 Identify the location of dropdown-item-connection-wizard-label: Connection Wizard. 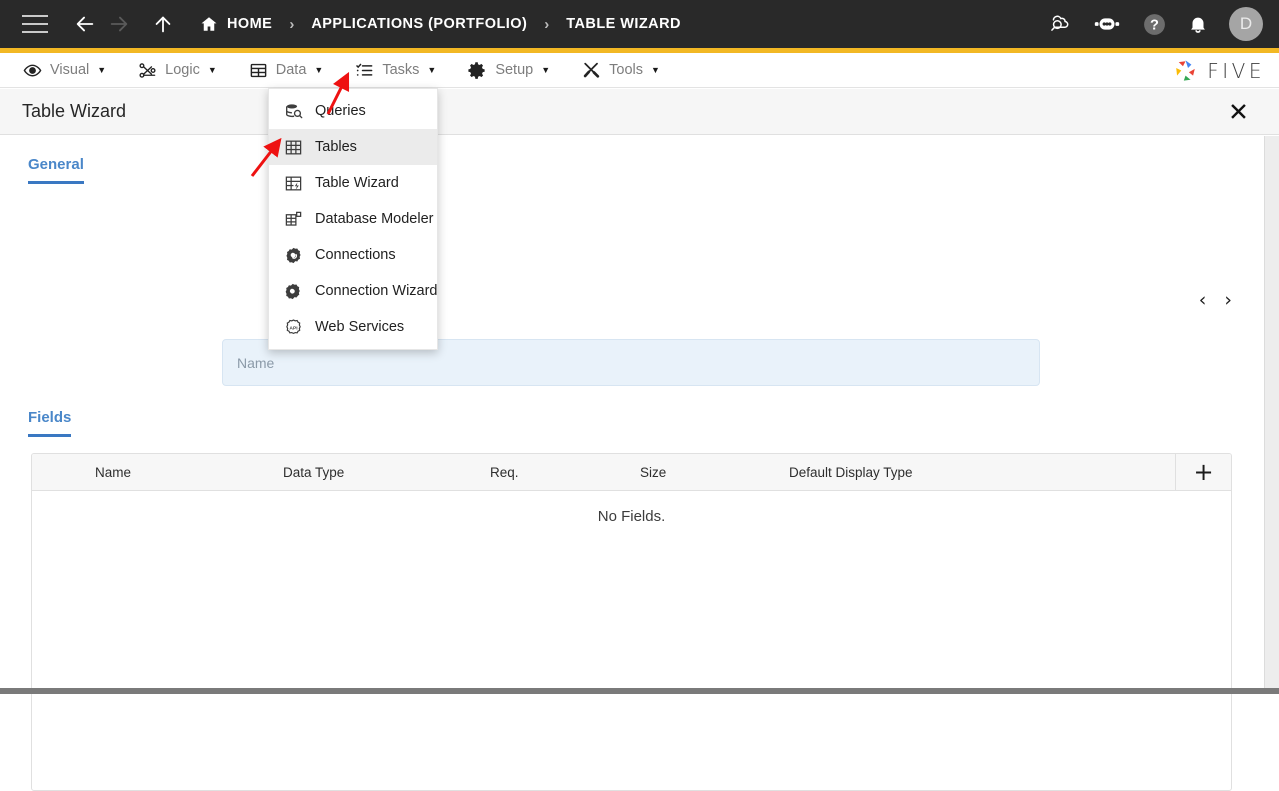
(376, 291).